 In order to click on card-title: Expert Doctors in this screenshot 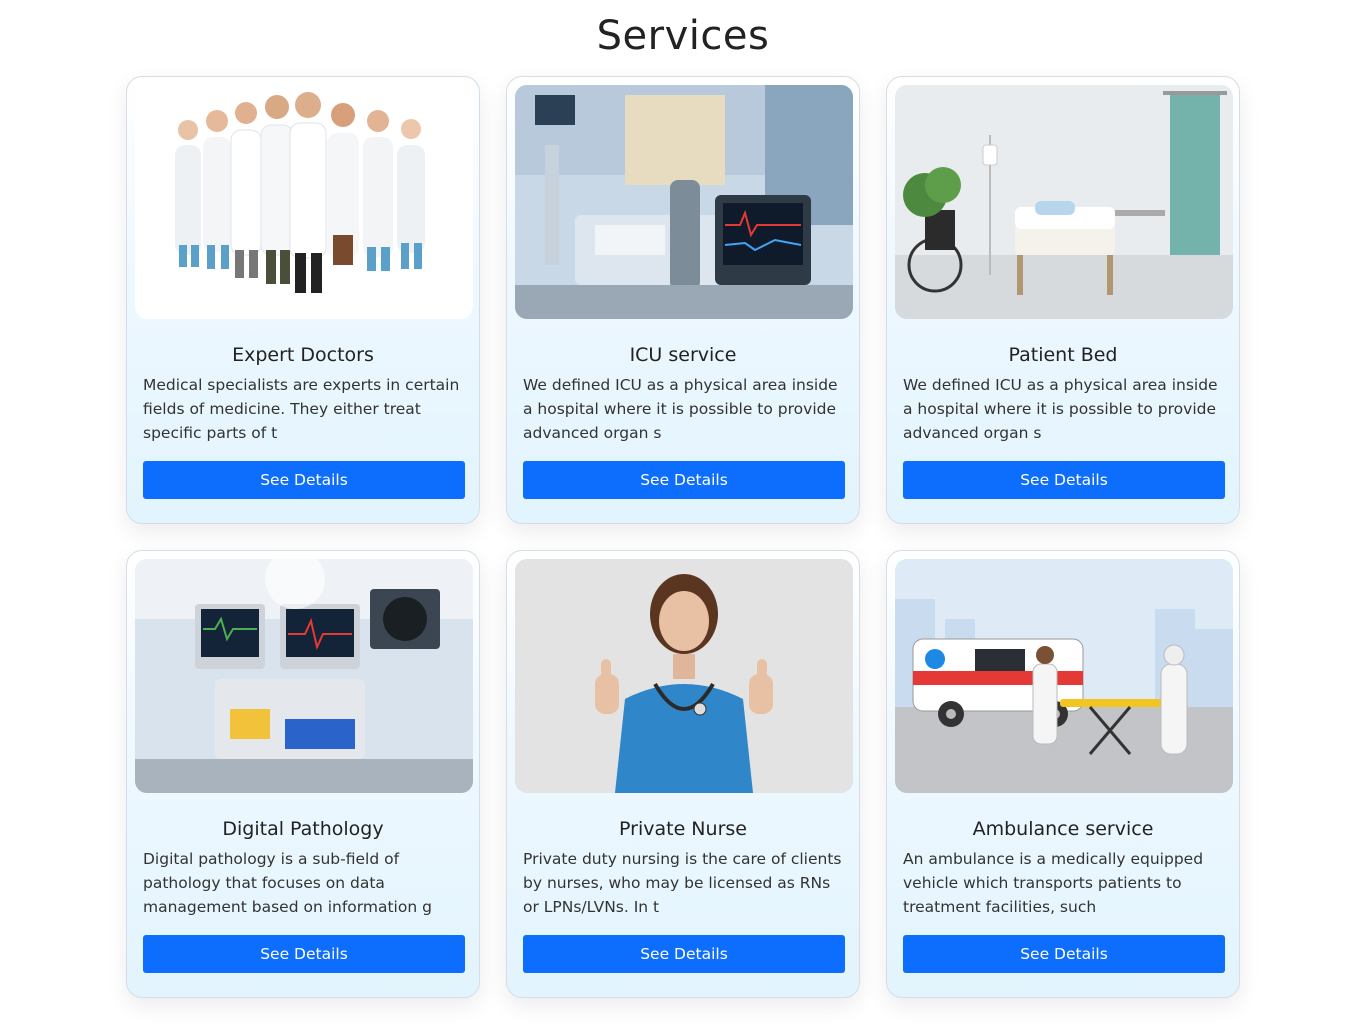, I will do `click(303, 355)`.